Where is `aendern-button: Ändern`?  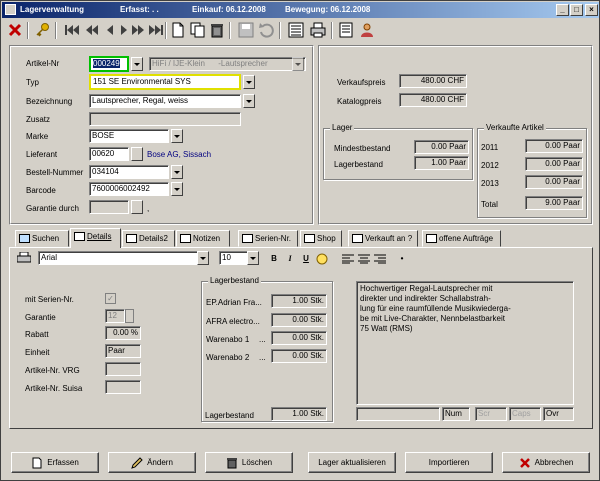
aendern-button: Ändern is located at coordinates (152, 462).